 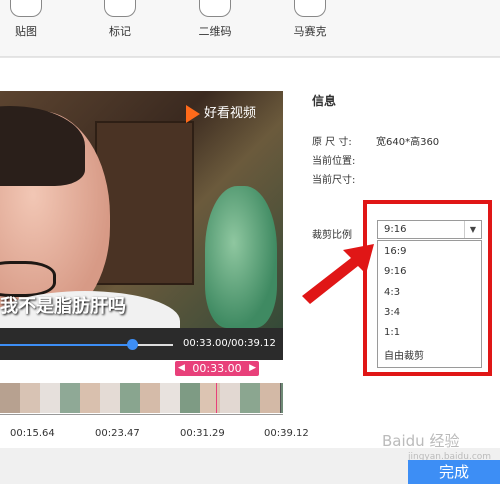 I want to click on cursor-left-arrow-icon: ◀, so click(x=181, y=368).